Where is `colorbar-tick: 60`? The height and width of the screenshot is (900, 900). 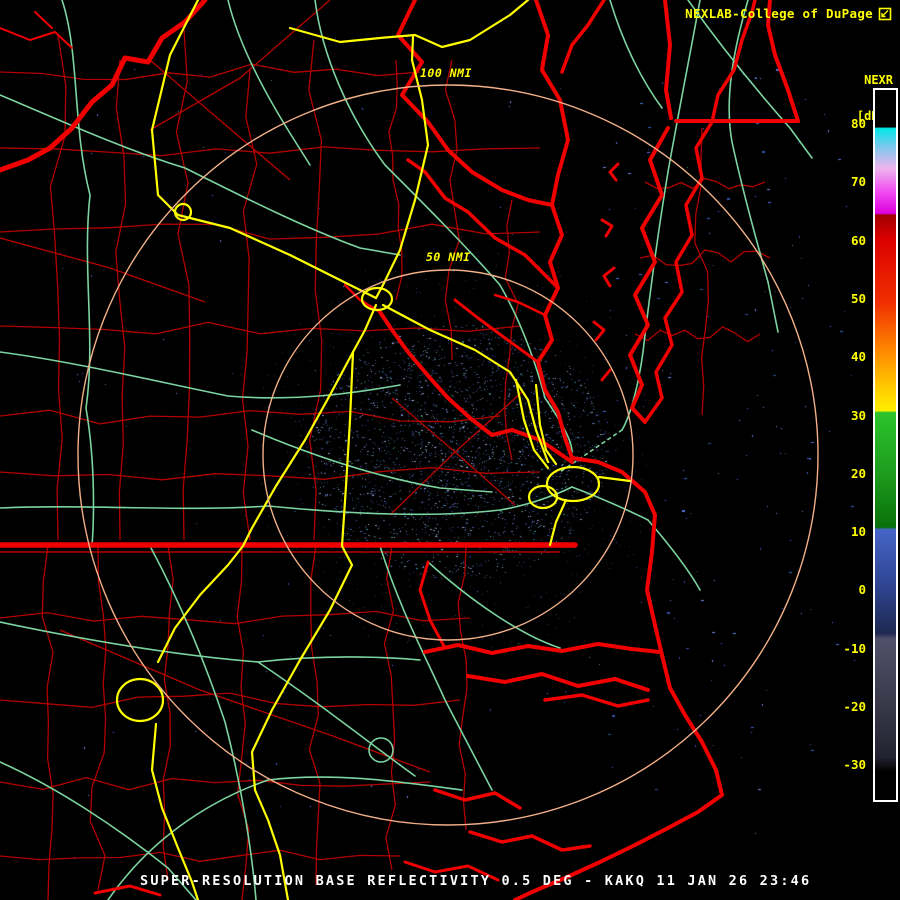 colorbar-tick: 60 is located at coordinates (858, 240).